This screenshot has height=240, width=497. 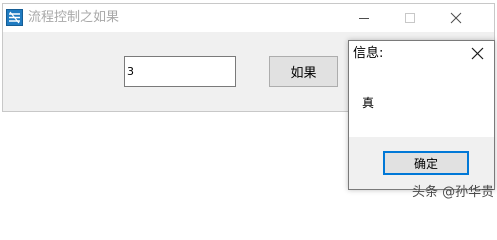 I want to click on maximize-icon, so click(x=410, y=18).